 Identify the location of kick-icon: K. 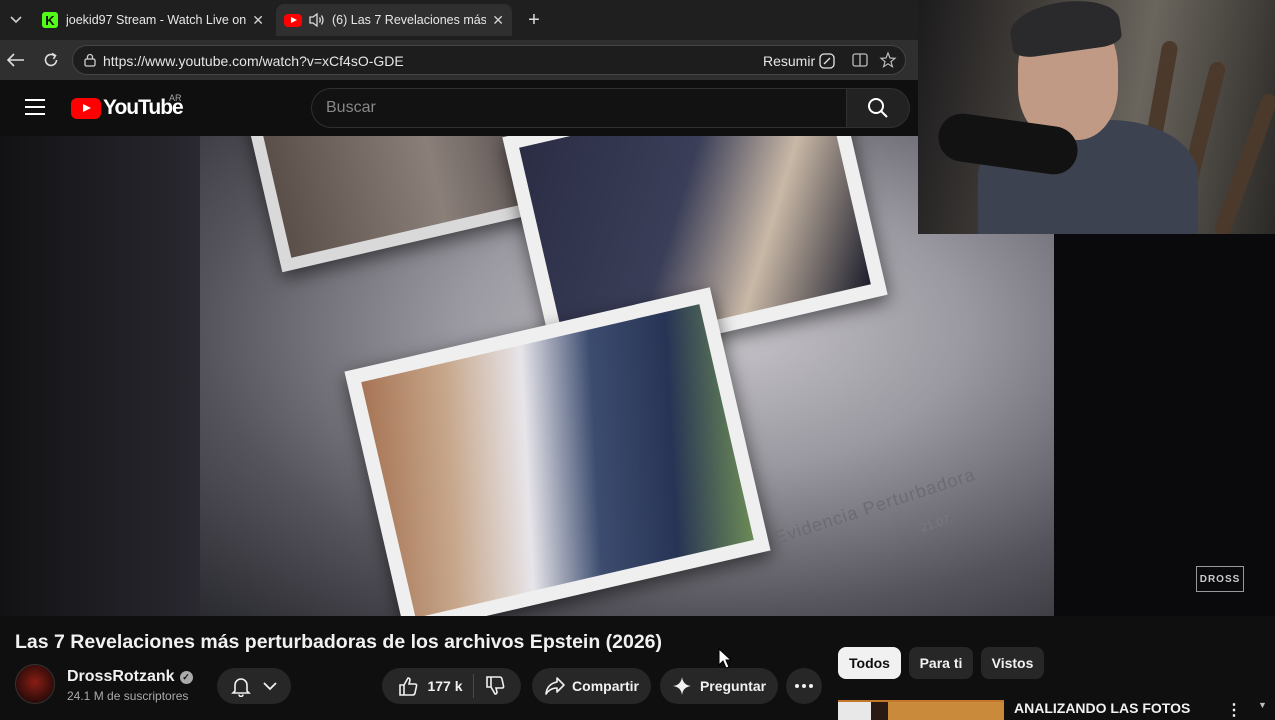
(50, 20).